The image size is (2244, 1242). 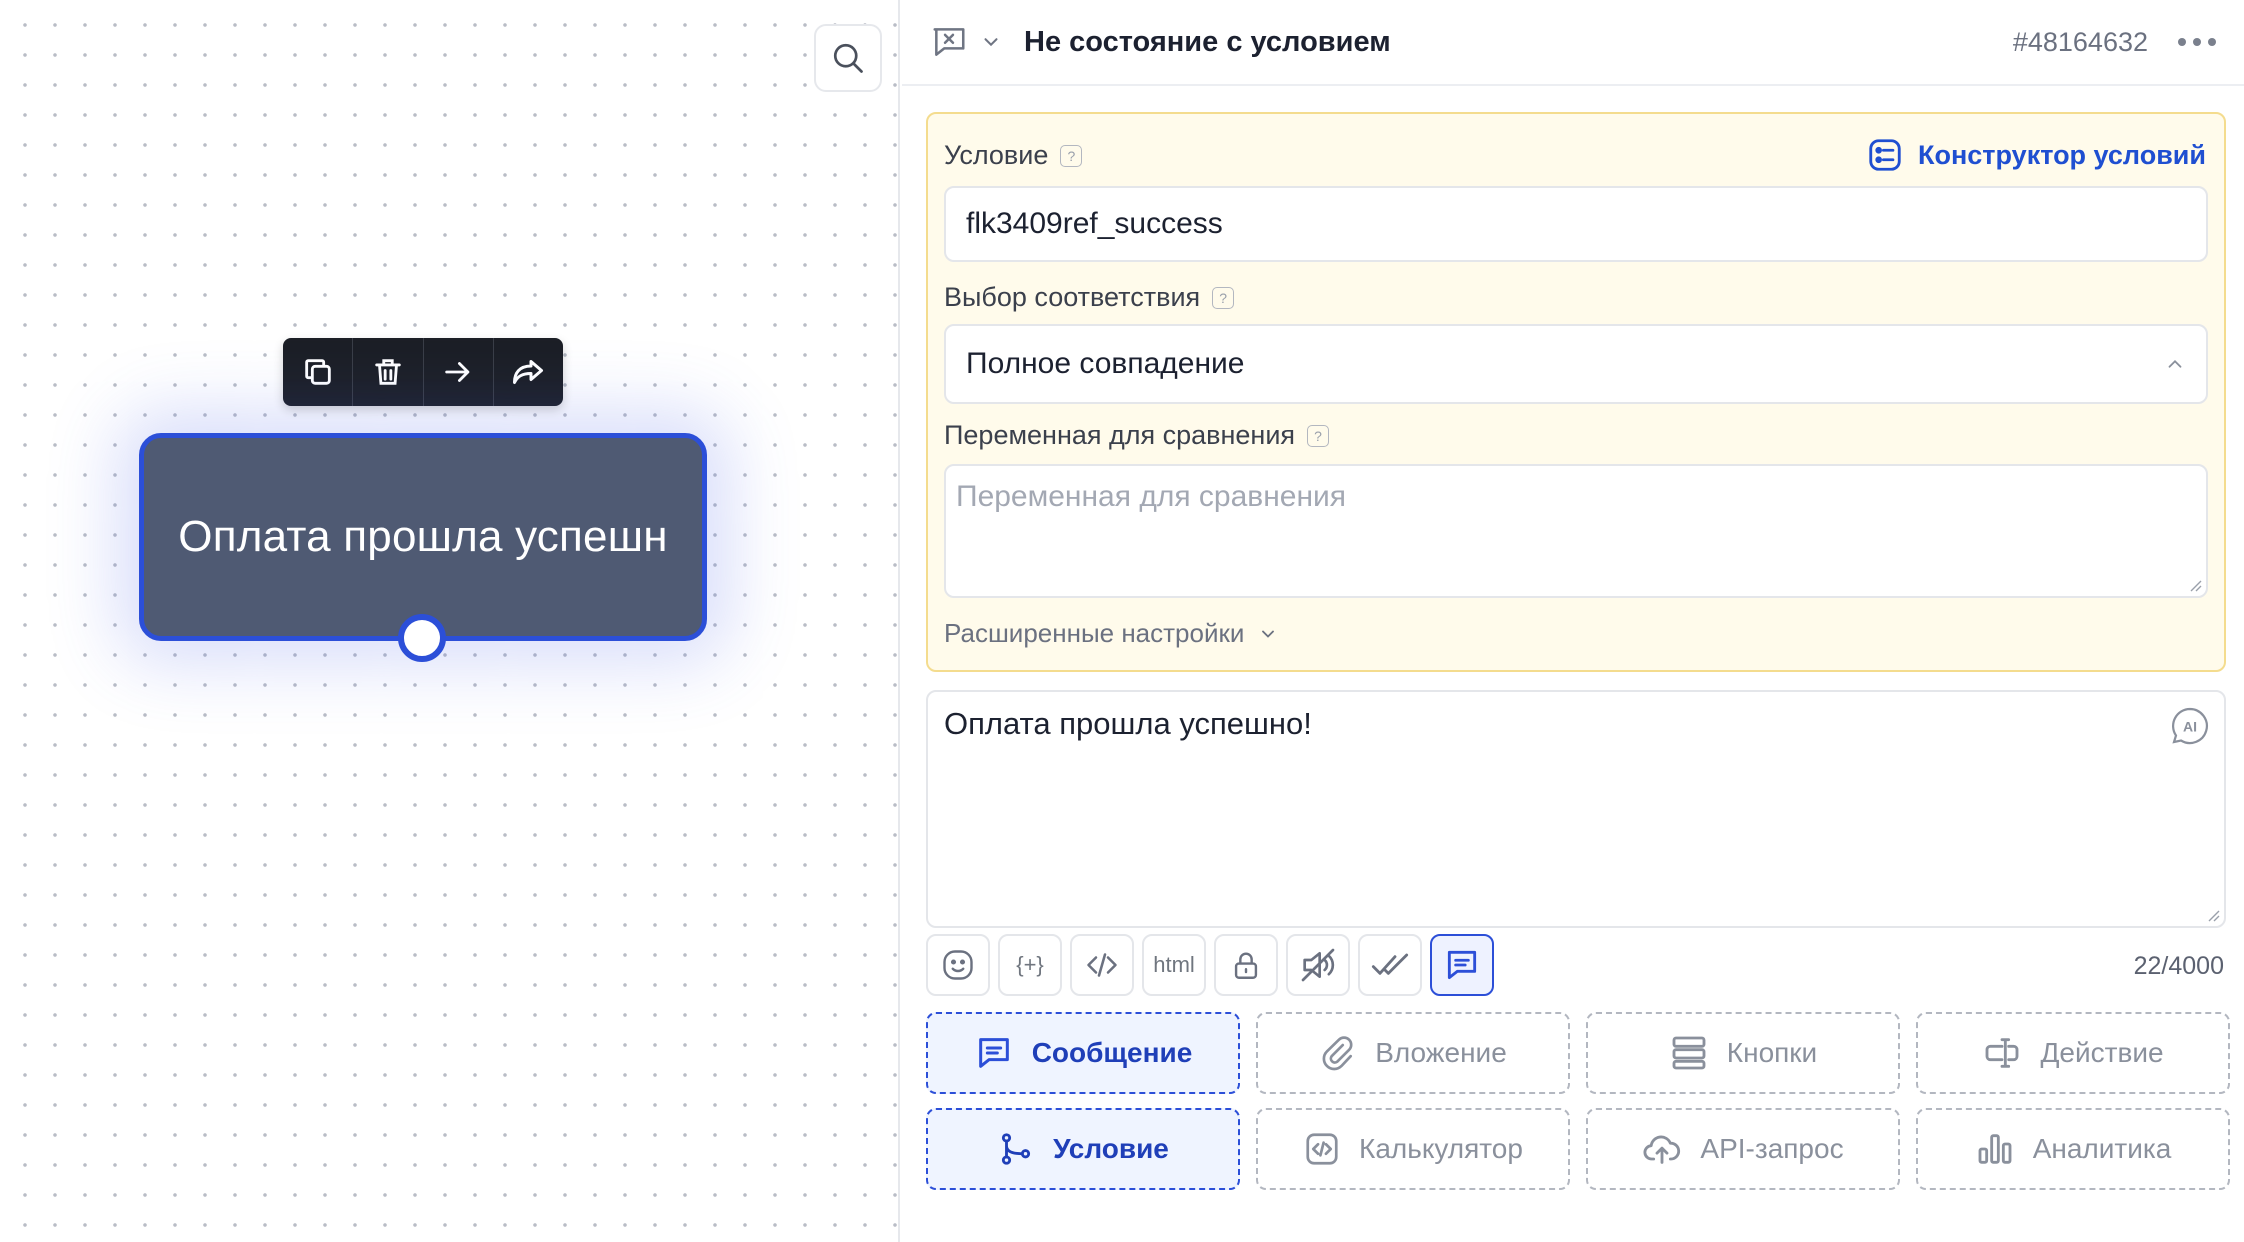 I want to click on condition-message-icon, so click(x=949, y=42).